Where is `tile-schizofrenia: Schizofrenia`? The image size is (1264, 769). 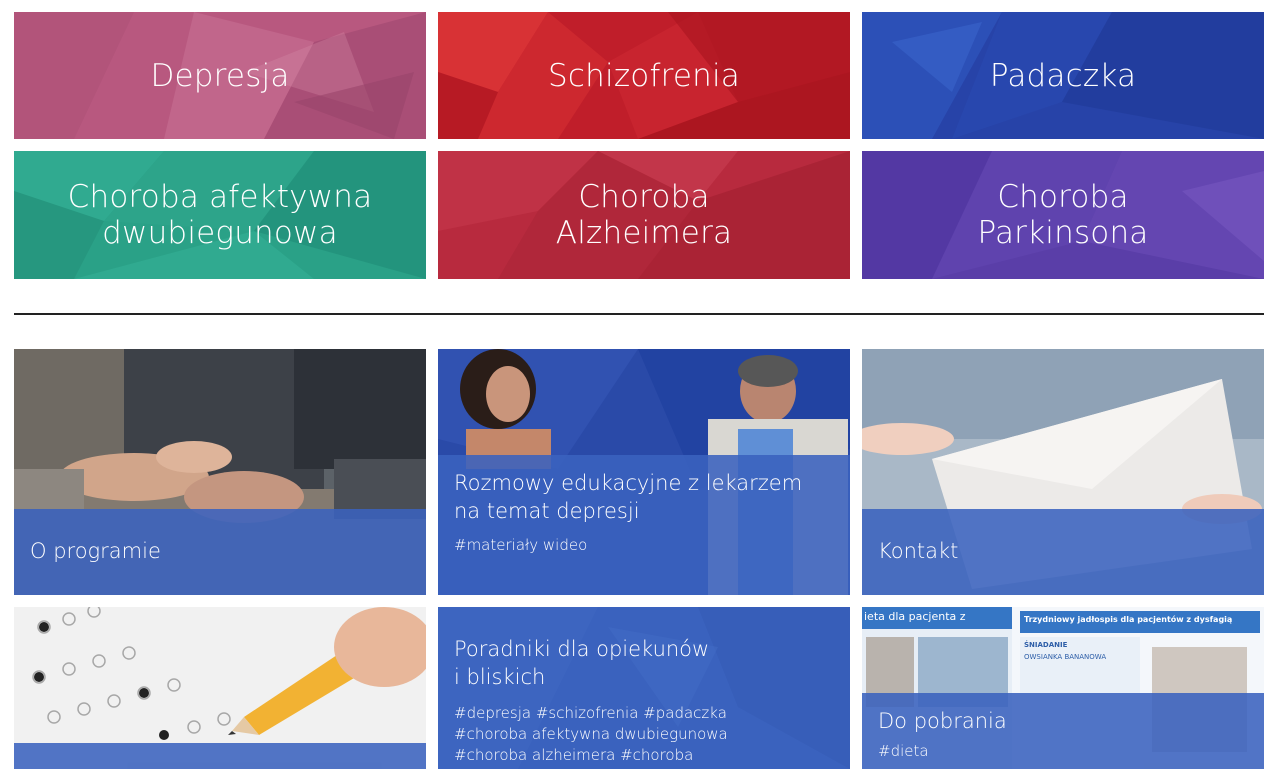
tile-schizofrenia: Schizofrenia is located at coordinates (644, 75).